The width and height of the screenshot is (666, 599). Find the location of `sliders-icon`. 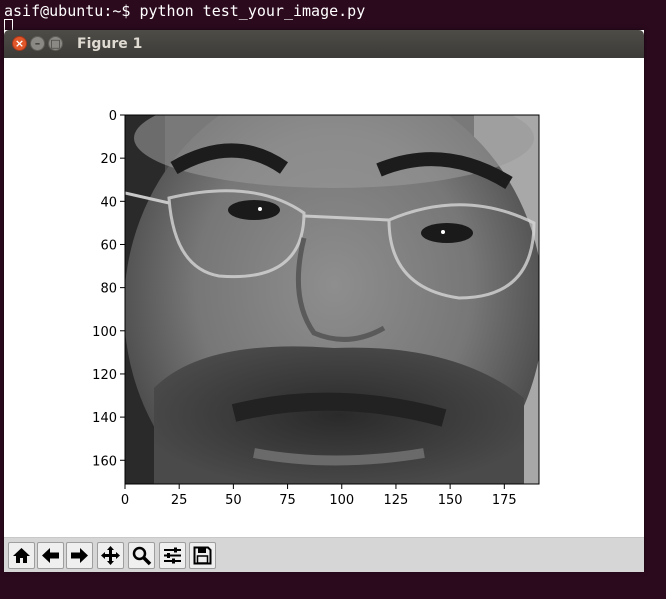

sliders-icon is located at coordinates (172, 555).